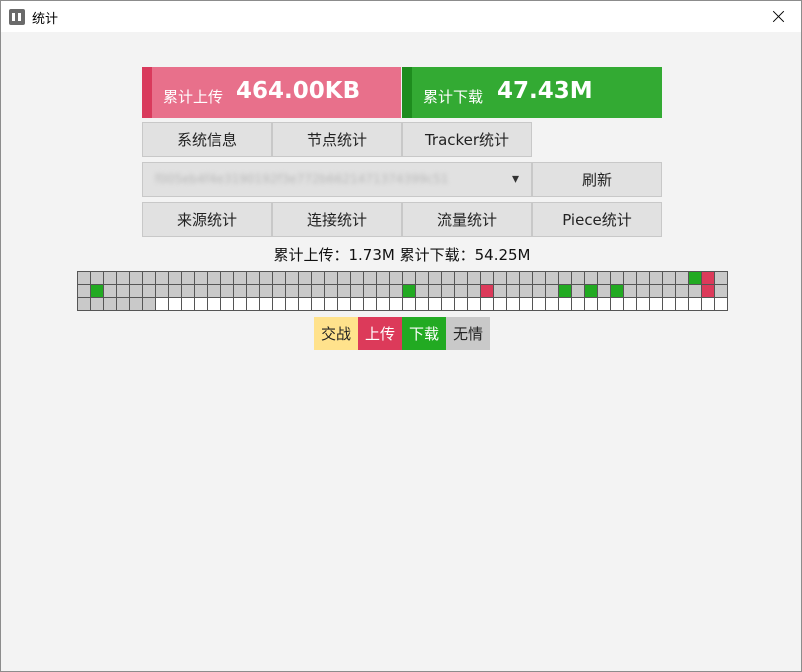 Image resolution: width=802 pixels, height=672 pixels. What do you see at coordinates (597, 179) in the screenshot?
I see `refresh-button: 刷新` at bounding box center [597, 179].